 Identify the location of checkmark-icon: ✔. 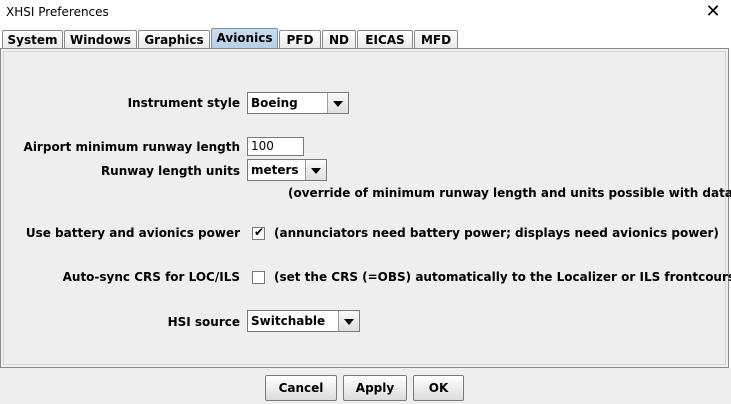
(259, 232).